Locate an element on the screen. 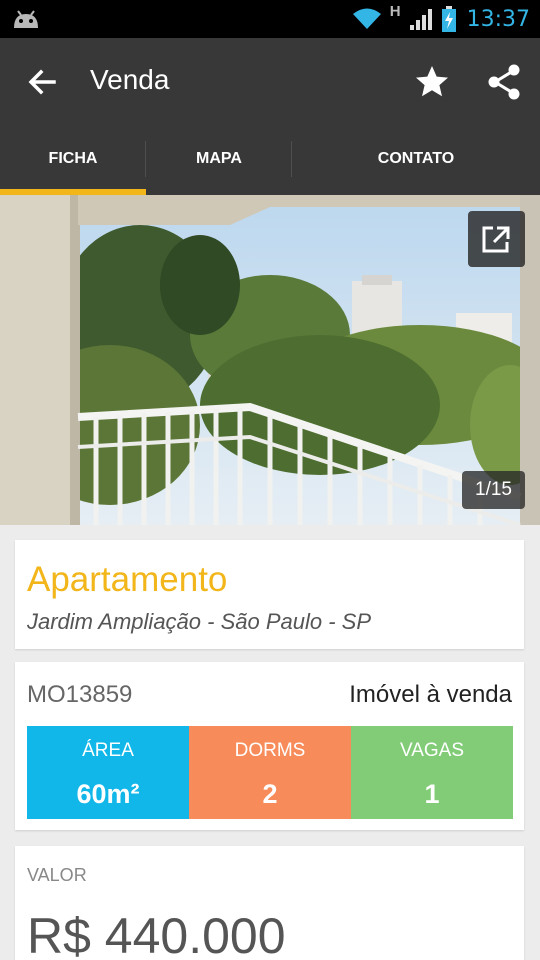  property-type: Apartamento is located at coordinates (127, 579).